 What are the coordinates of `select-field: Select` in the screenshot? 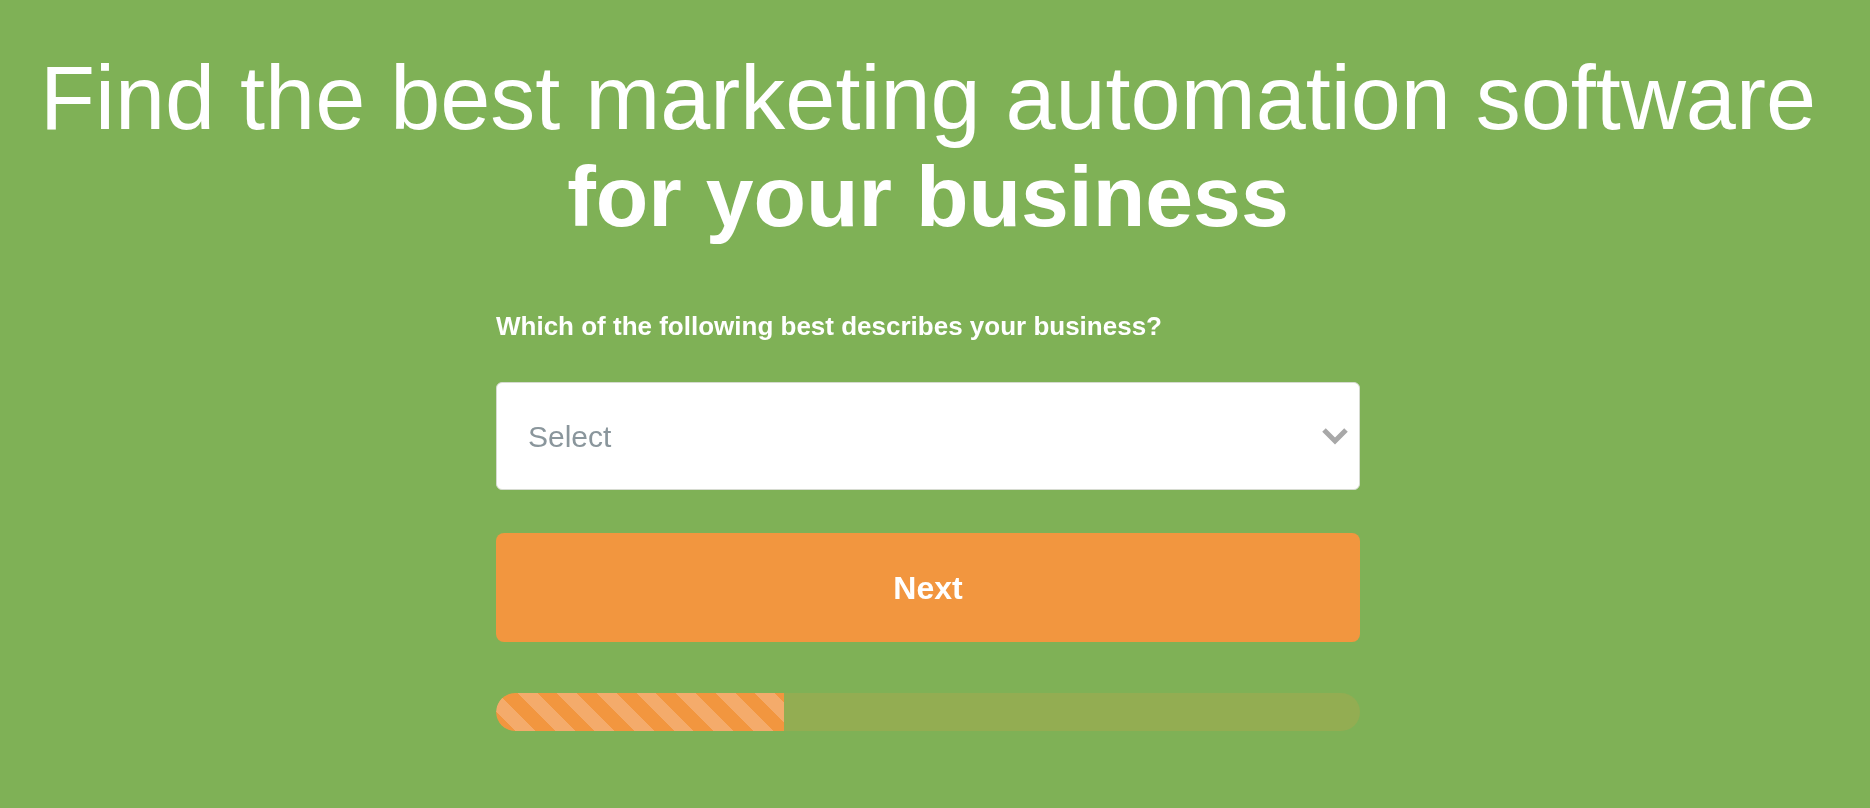 It's located at (928, 436).